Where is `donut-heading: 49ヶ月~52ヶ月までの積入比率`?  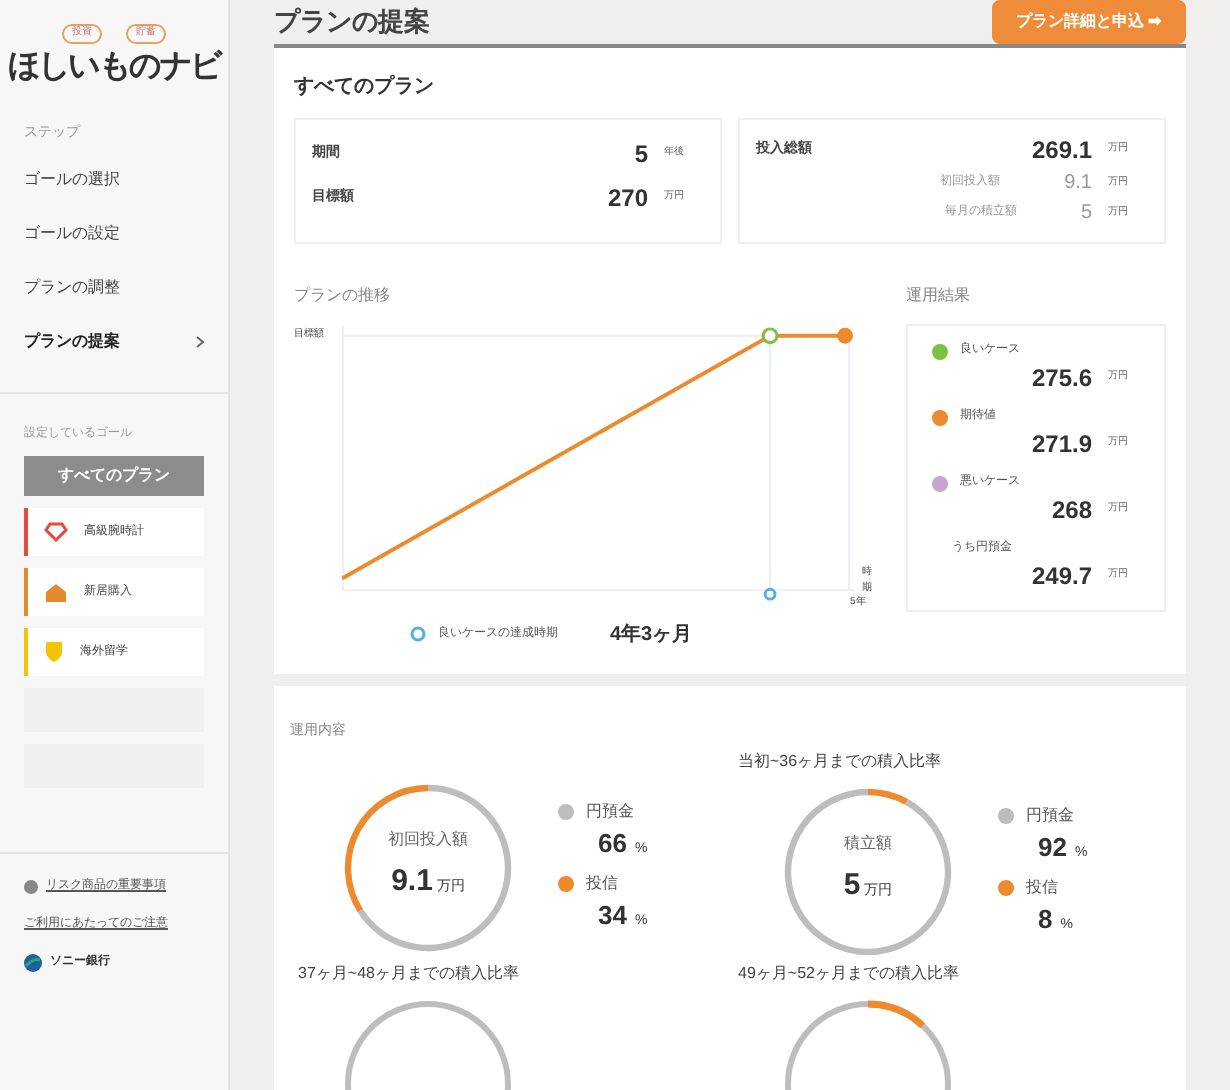 donut-heading: 49ヶ月~52ヶ月までの積入比率 is located at coordinates (849, 973).